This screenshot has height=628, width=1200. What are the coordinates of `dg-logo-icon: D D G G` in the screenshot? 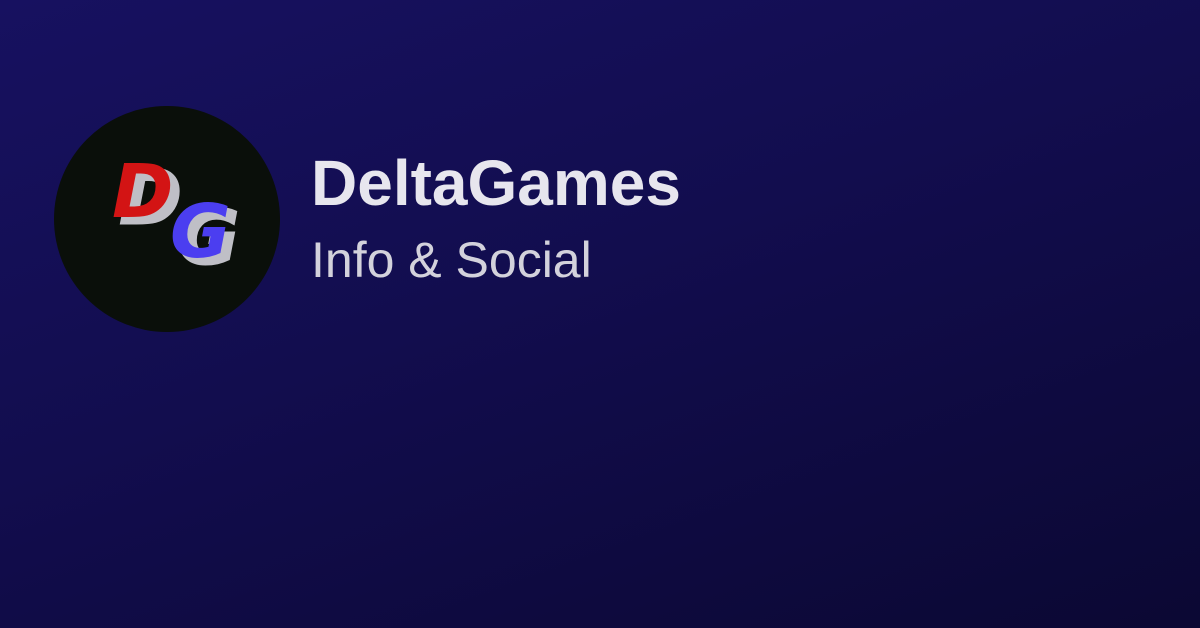 It's located at (176, 216).